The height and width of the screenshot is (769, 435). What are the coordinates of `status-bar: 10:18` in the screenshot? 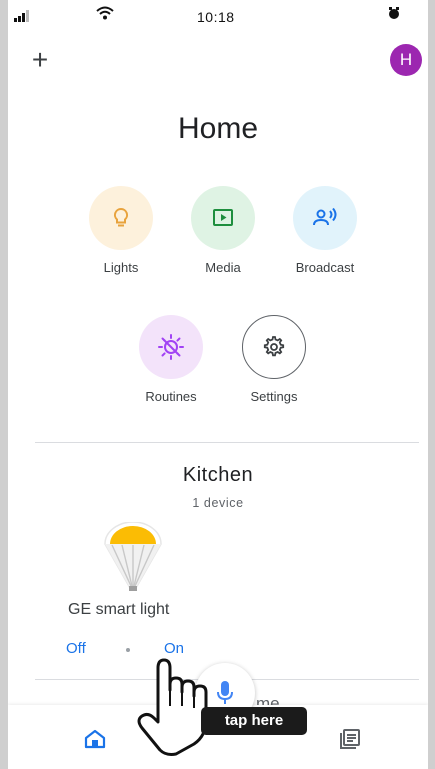 It's located at (218, 18).